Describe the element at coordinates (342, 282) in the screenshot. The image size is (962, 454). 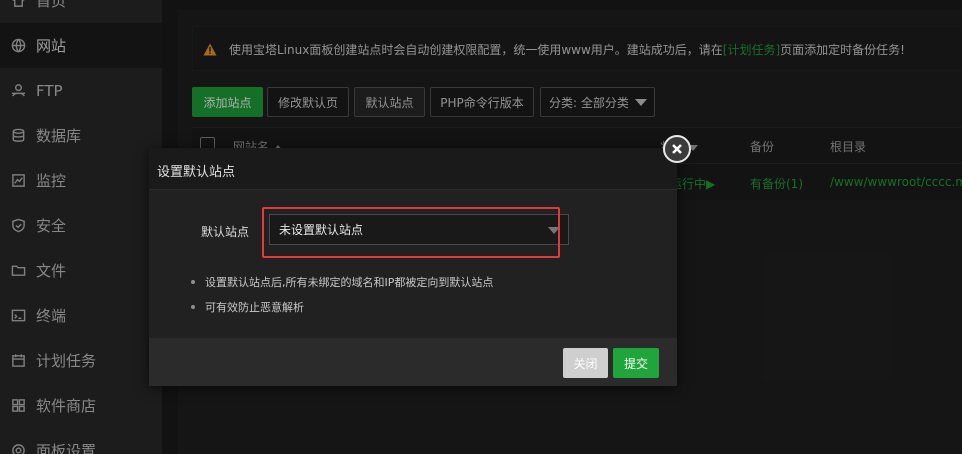
I see `tip-item: 设置默认站点后,所有未绑定的域名和IP都被定向到默认站点` at that location.